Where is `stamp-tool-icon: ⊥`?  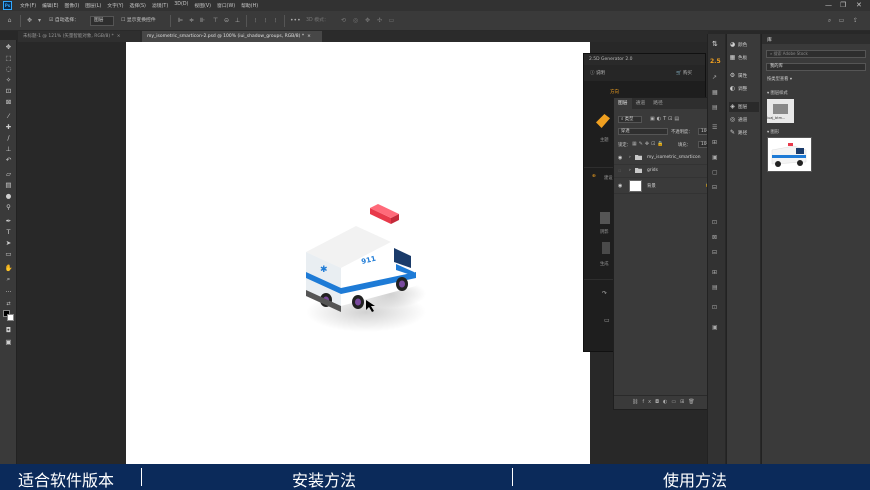 stamp-tool-icon: ⊥ is located at coordinates (8, 149).